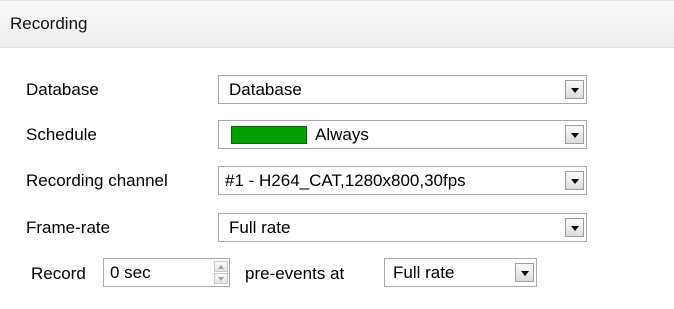 The height and width of the screenshot is (309, 674). What do you see at coordinates (265, 89) in the screenshot?
I see `database-value: Database` at bounding box center [265, 89].